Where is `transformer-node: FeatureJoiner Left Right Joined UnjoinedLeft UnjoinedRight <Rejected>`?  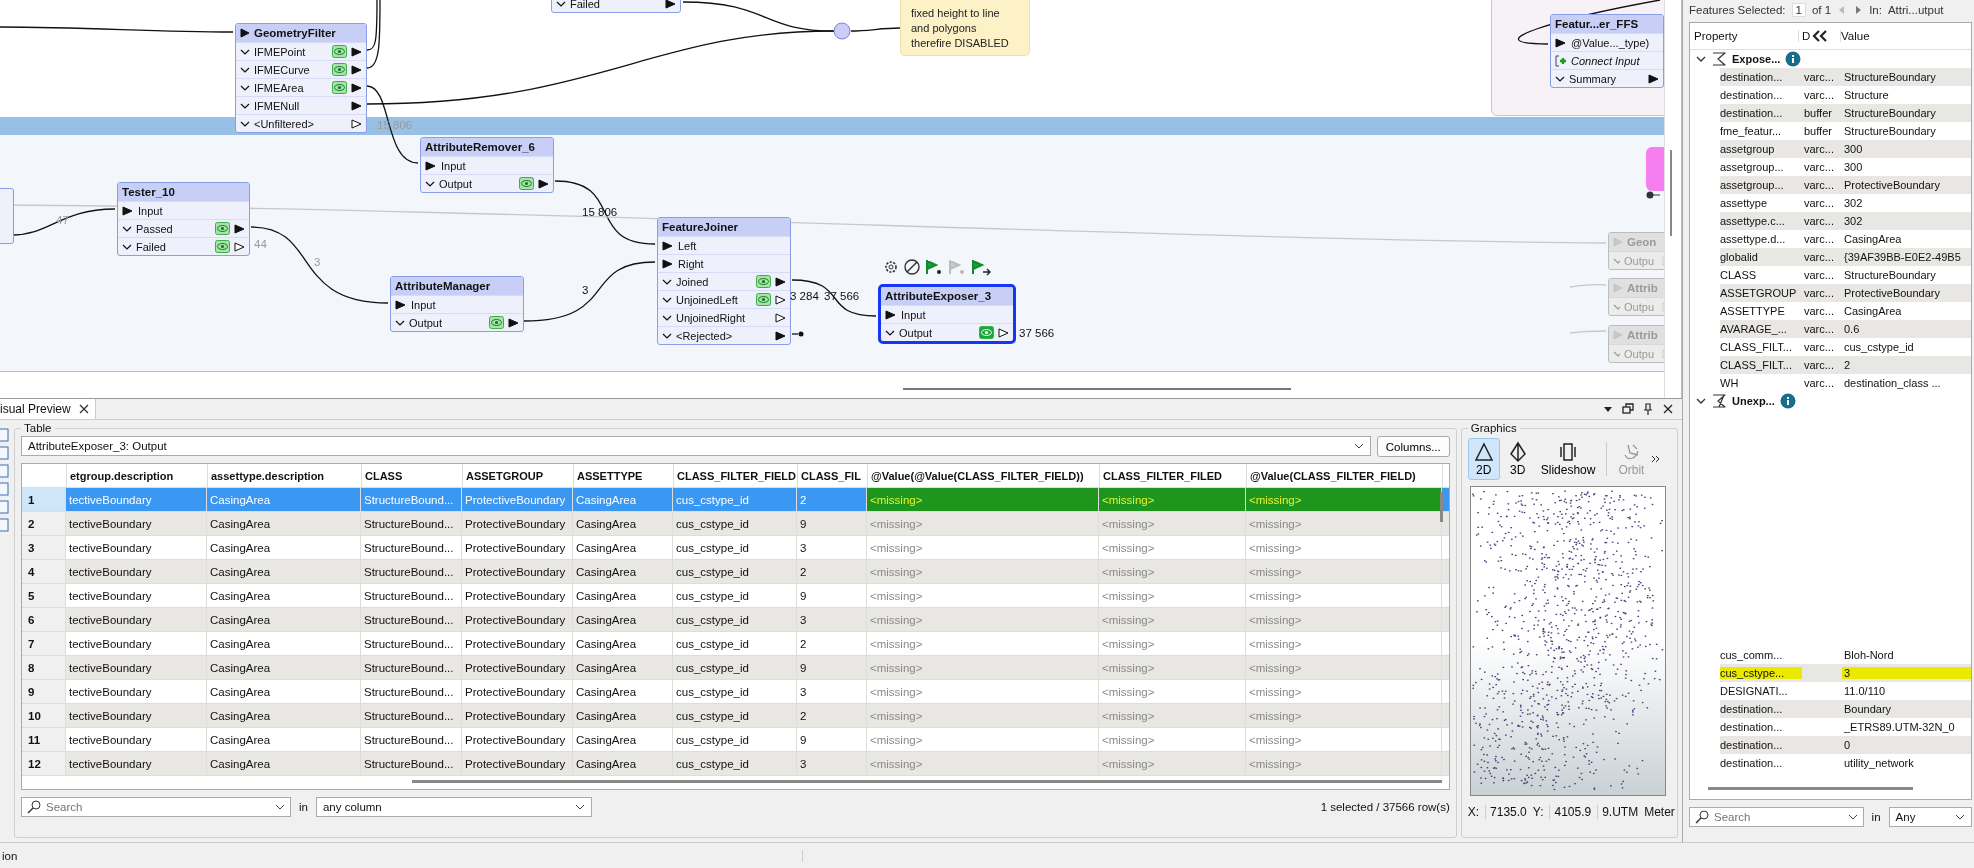
transformer-node: FeatureJoiner Left Right Joined UnjoinedLeft UnjoinedRight <Rejected> is located at coordinates (724, 281).